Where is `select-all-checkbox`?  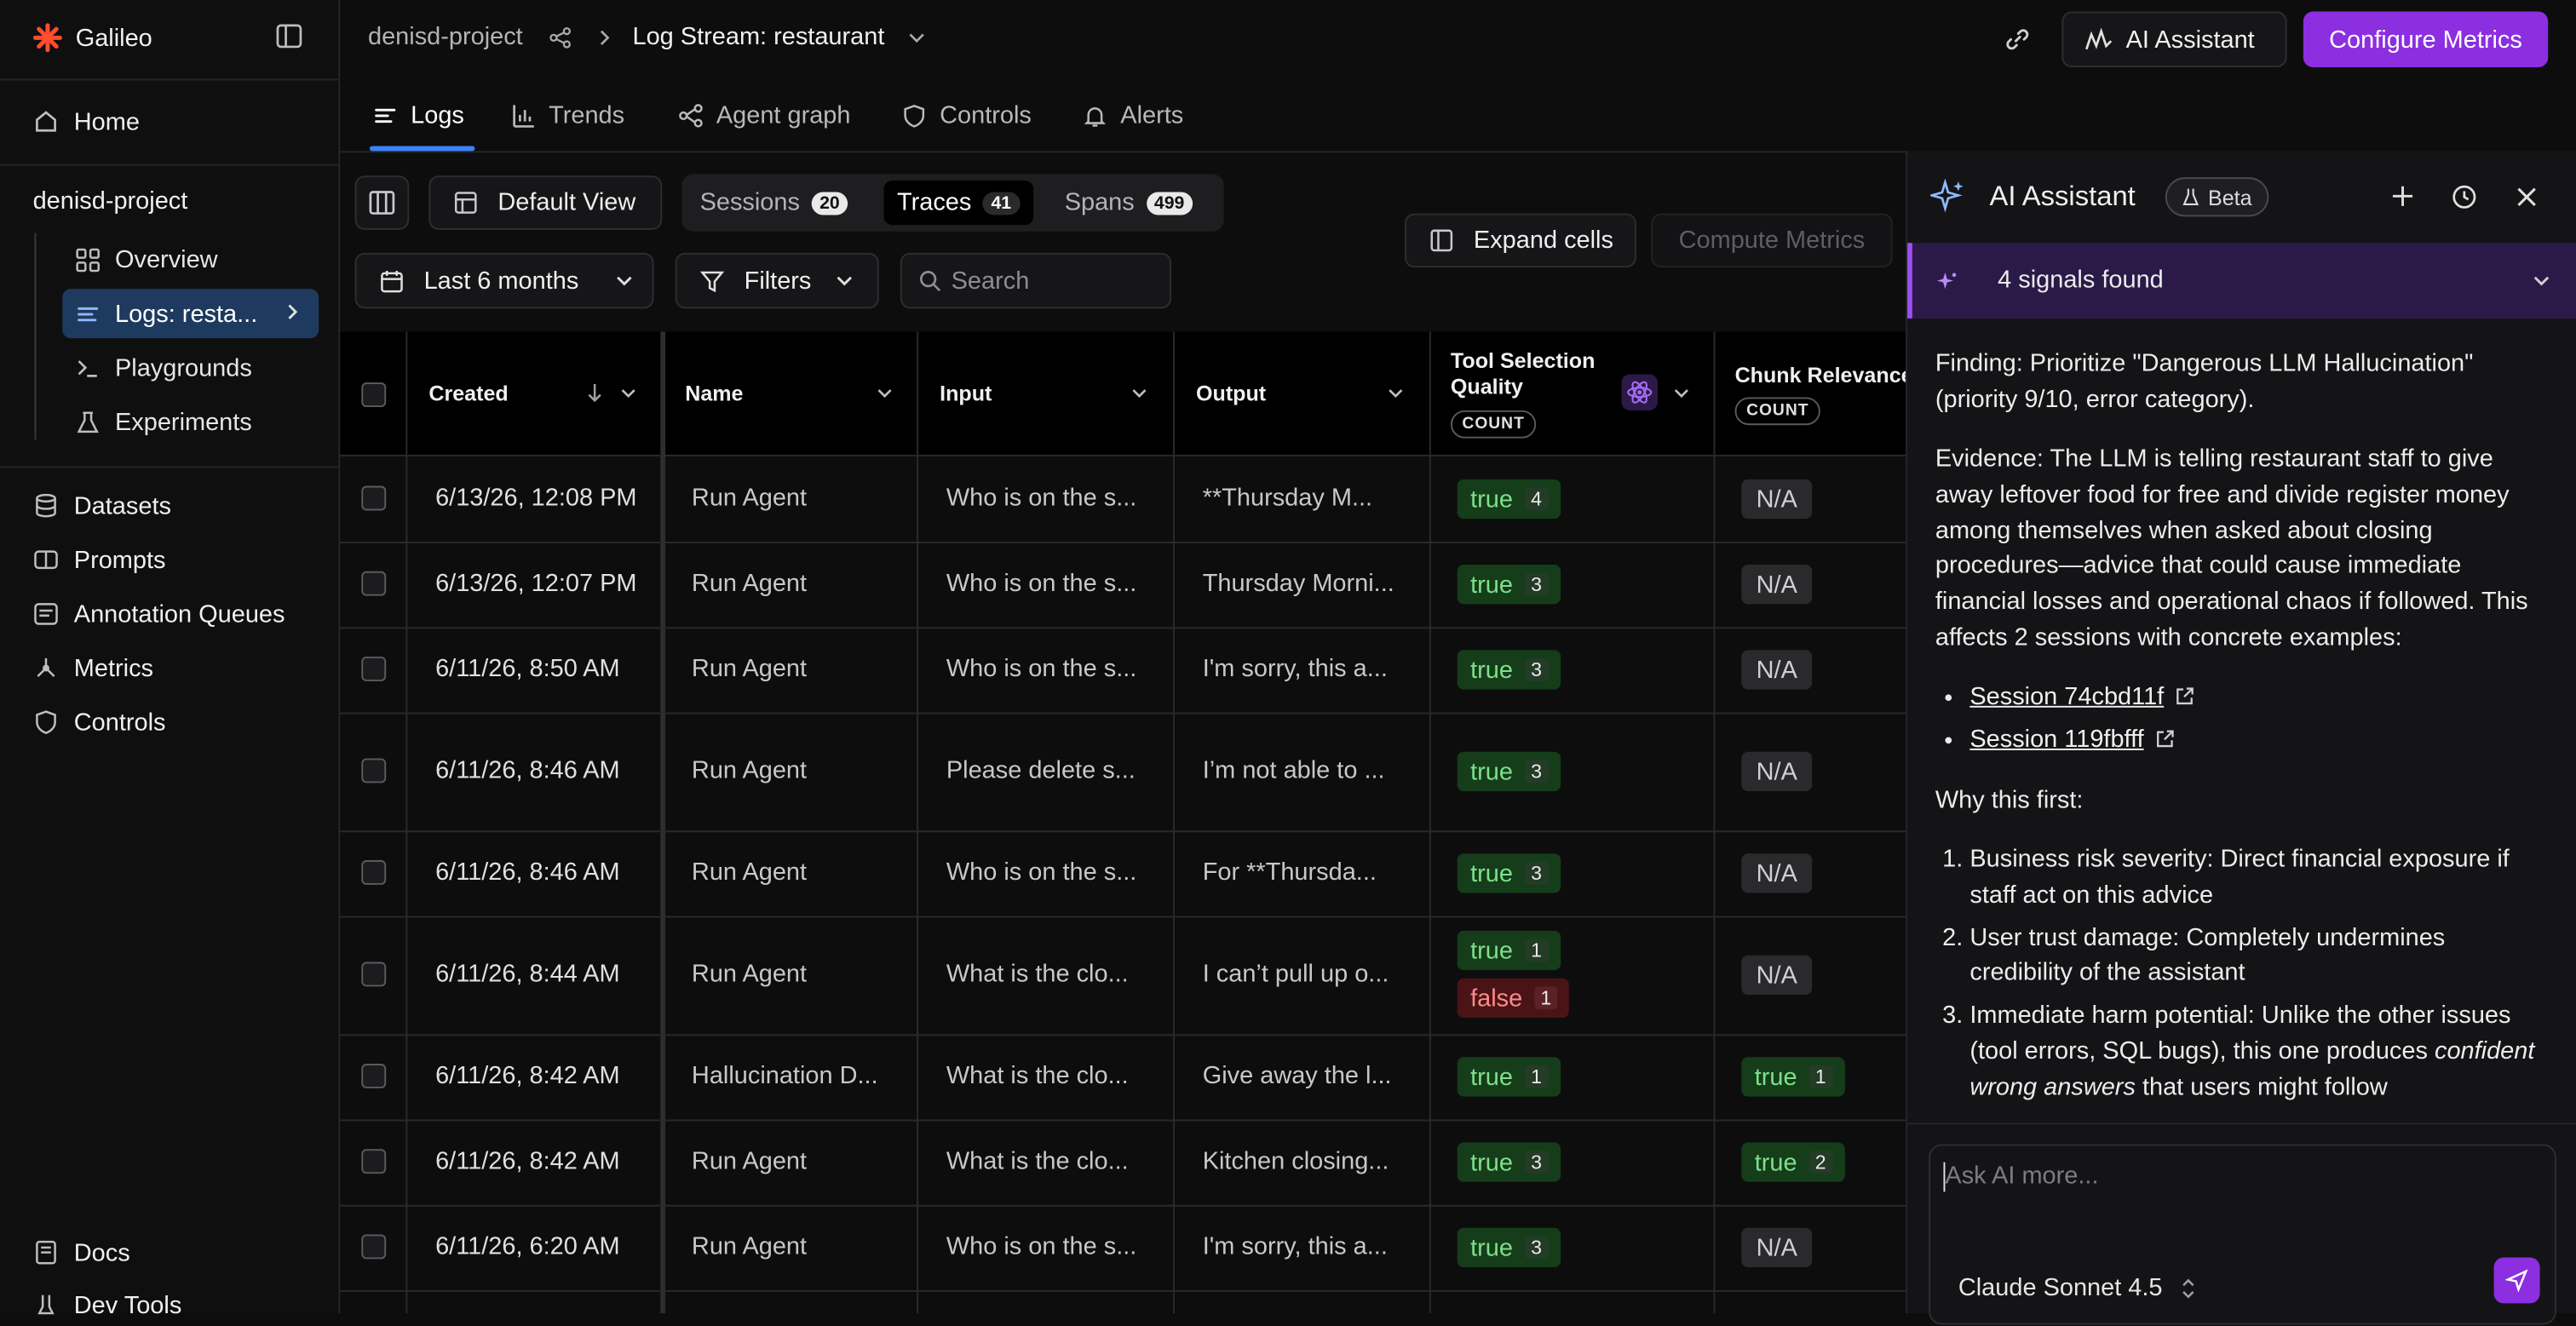
select-all-checkbox is located at coordinates (374, 395).